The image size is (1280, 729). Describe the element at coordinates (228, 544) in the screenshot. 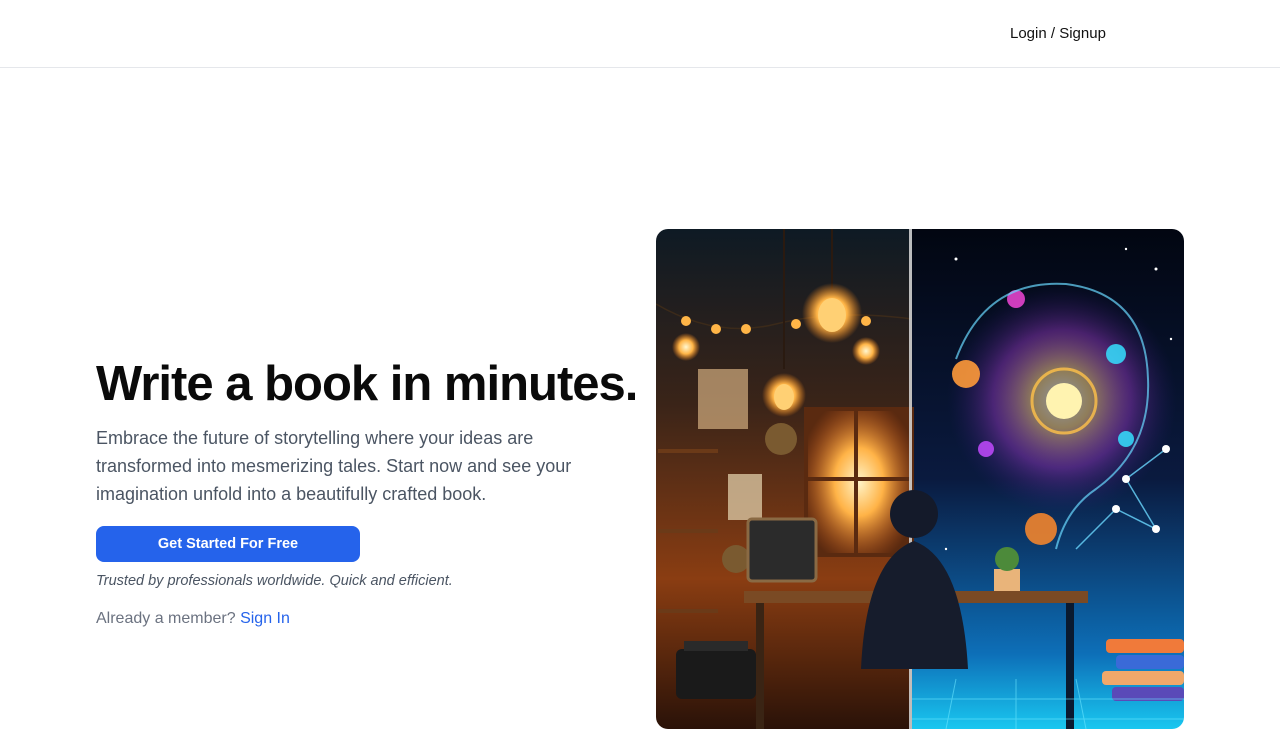

I see `get-started-button: Get Started For Free` at that location.